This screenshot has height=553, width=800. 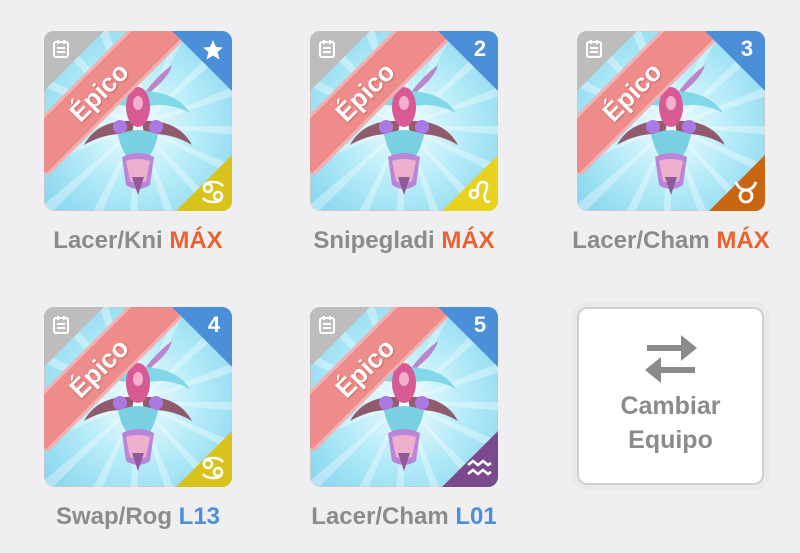 I want to click on monster-caption: Lacer/Cham L01, so click(x=404, y=517).